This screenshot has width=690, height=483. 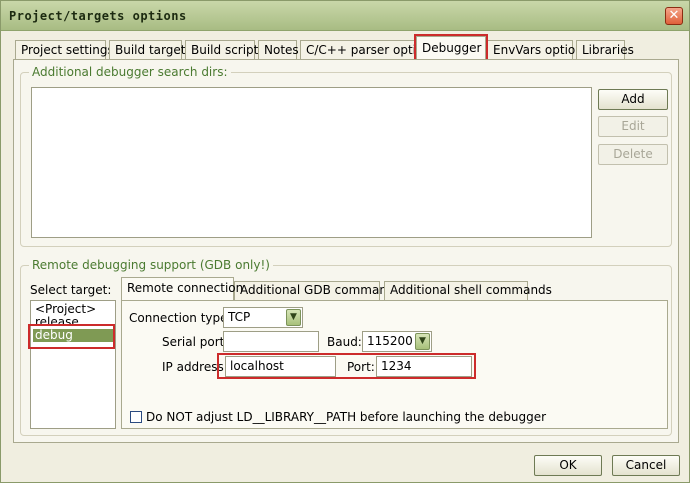 I want to click on baud-value: 115200, so click(x=390, y=341).